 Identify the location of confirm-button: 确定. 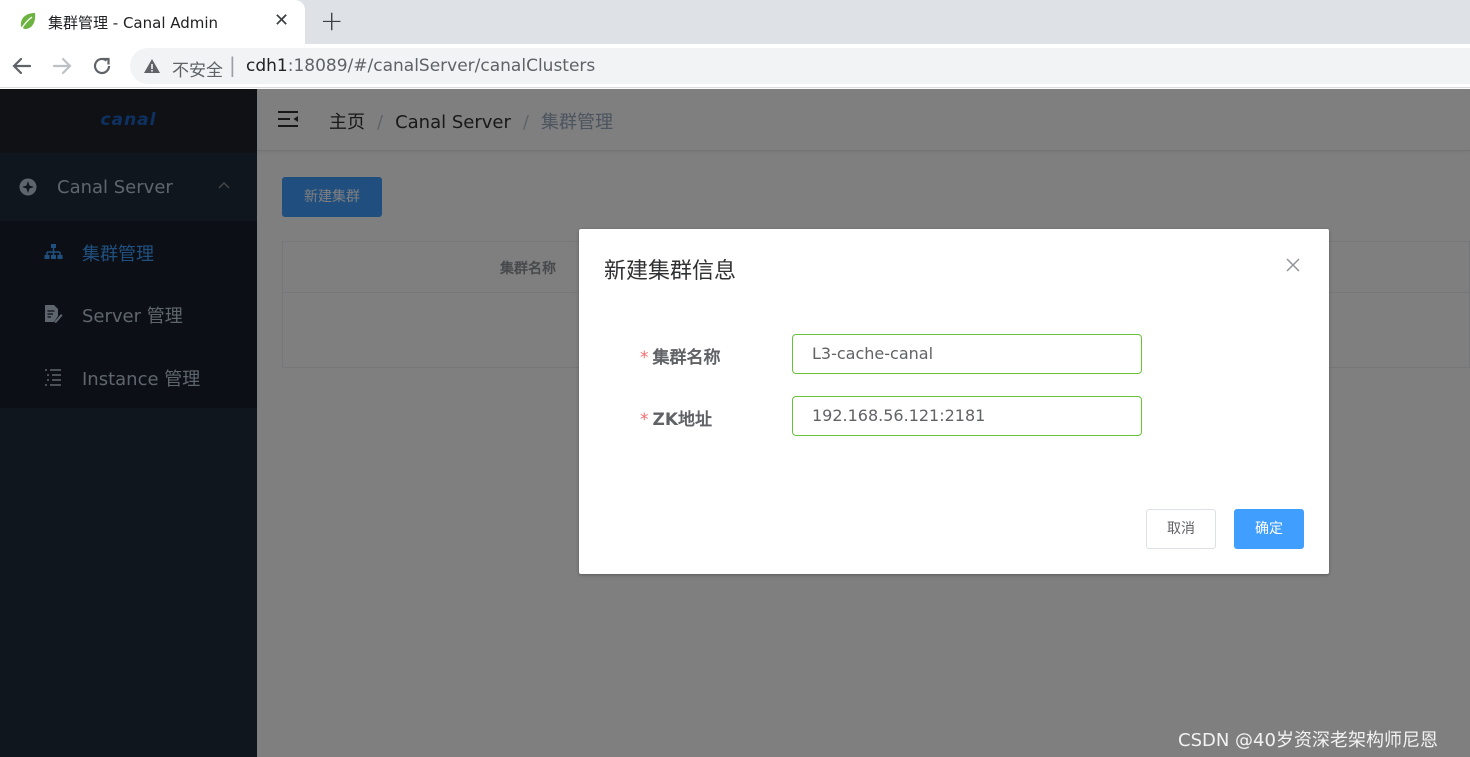
(1269, 529).